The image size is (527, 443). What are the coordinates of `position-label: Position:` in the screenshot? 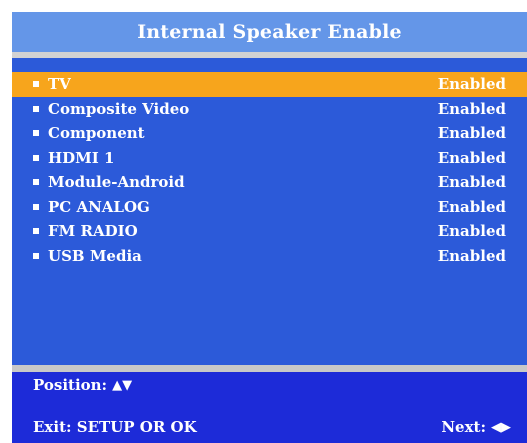 It's located at (70, 385).